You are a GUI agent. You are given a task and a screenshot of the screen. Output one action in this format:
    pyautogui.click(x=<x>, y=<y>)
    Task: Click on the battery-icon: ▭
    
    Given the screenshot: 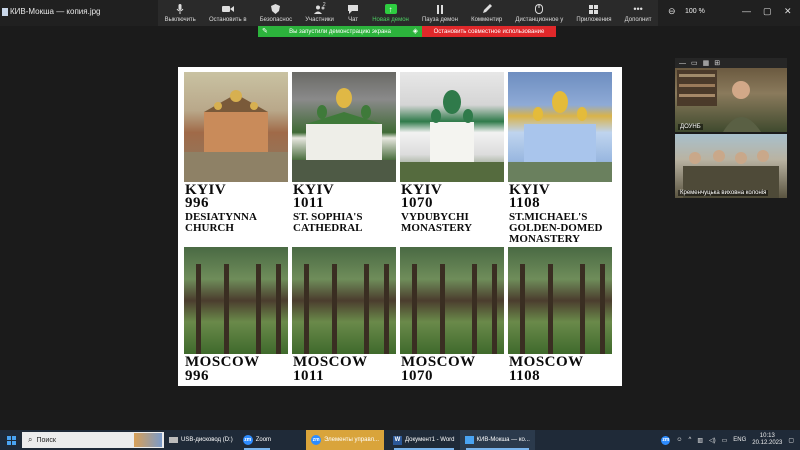 What is the action you would take?
    pyautogui.click(x=725, y=440)
    